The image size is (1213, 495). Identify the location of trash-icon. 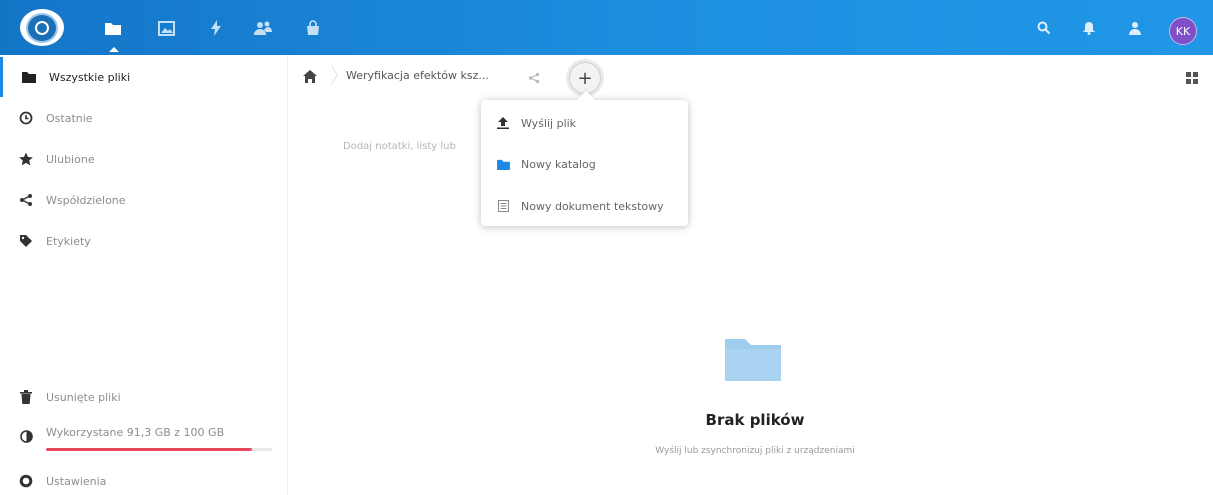
(26, 397).